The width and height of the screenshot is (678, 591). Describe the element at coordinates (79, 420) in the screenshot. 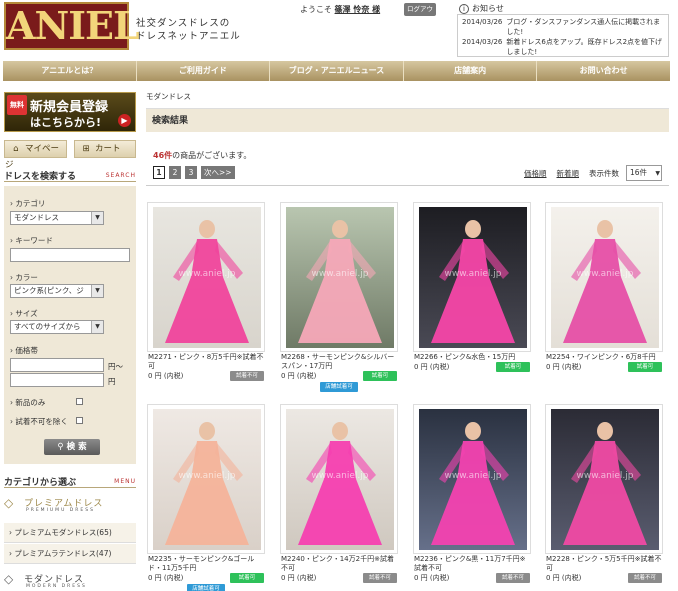

I see `exclude-checkbox` at that location.